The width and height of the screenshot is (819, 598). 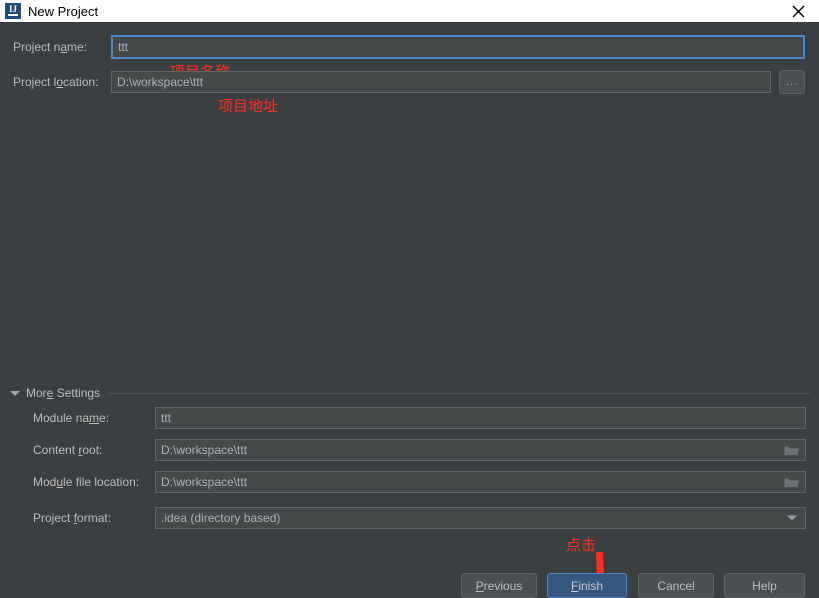 I want to click on help-button: Help, so click(x=764, y=585).